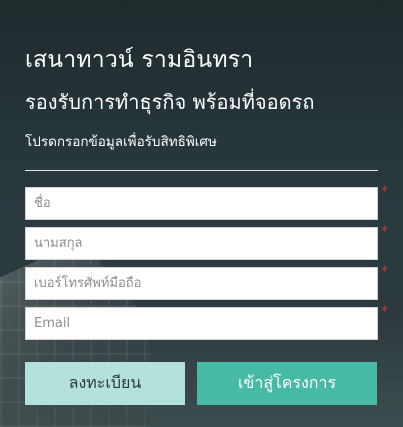  Describe the element at coordinates (170, 102) in the screenshot. I see `project-subtitle: รองรับการทำธุรกิจ พร้อมที่จอดรถ` at that location.